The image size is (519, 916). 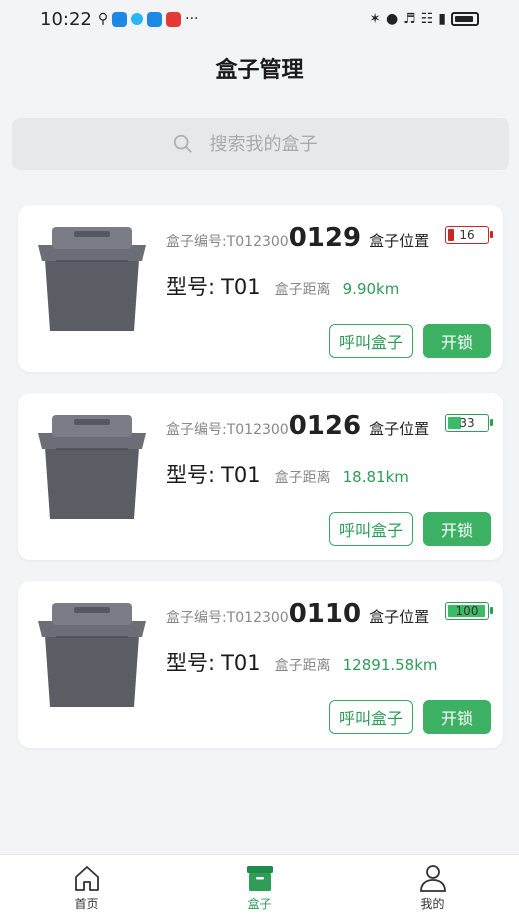 What do you see at coordinates (427, 19) in the screenshot?
I see `wifi-icon: ☷` at bounding box center [427, 19].